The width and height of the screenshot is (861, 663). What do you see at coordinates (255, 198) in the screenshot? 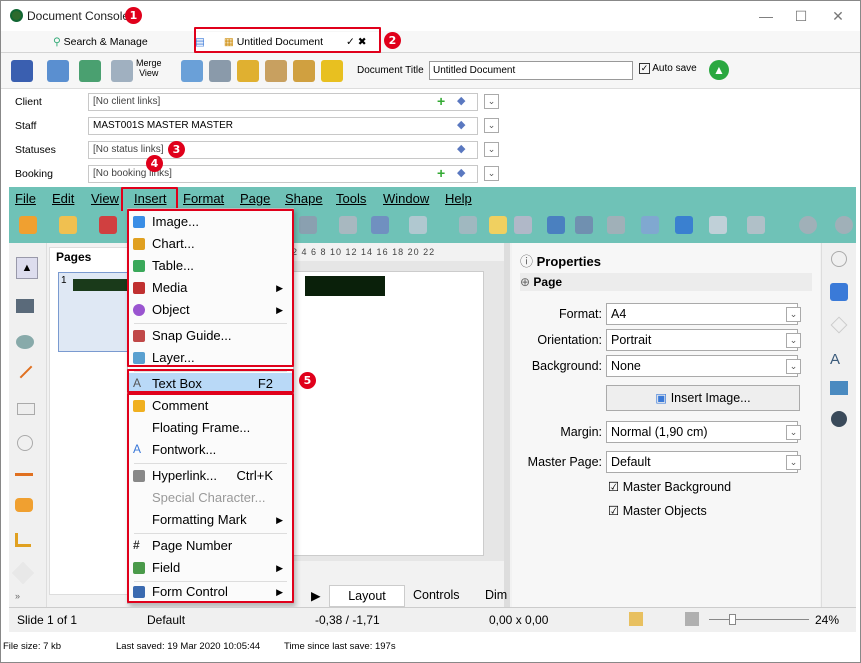
I see `menu-page: Page` at bounding box center [255, 198].